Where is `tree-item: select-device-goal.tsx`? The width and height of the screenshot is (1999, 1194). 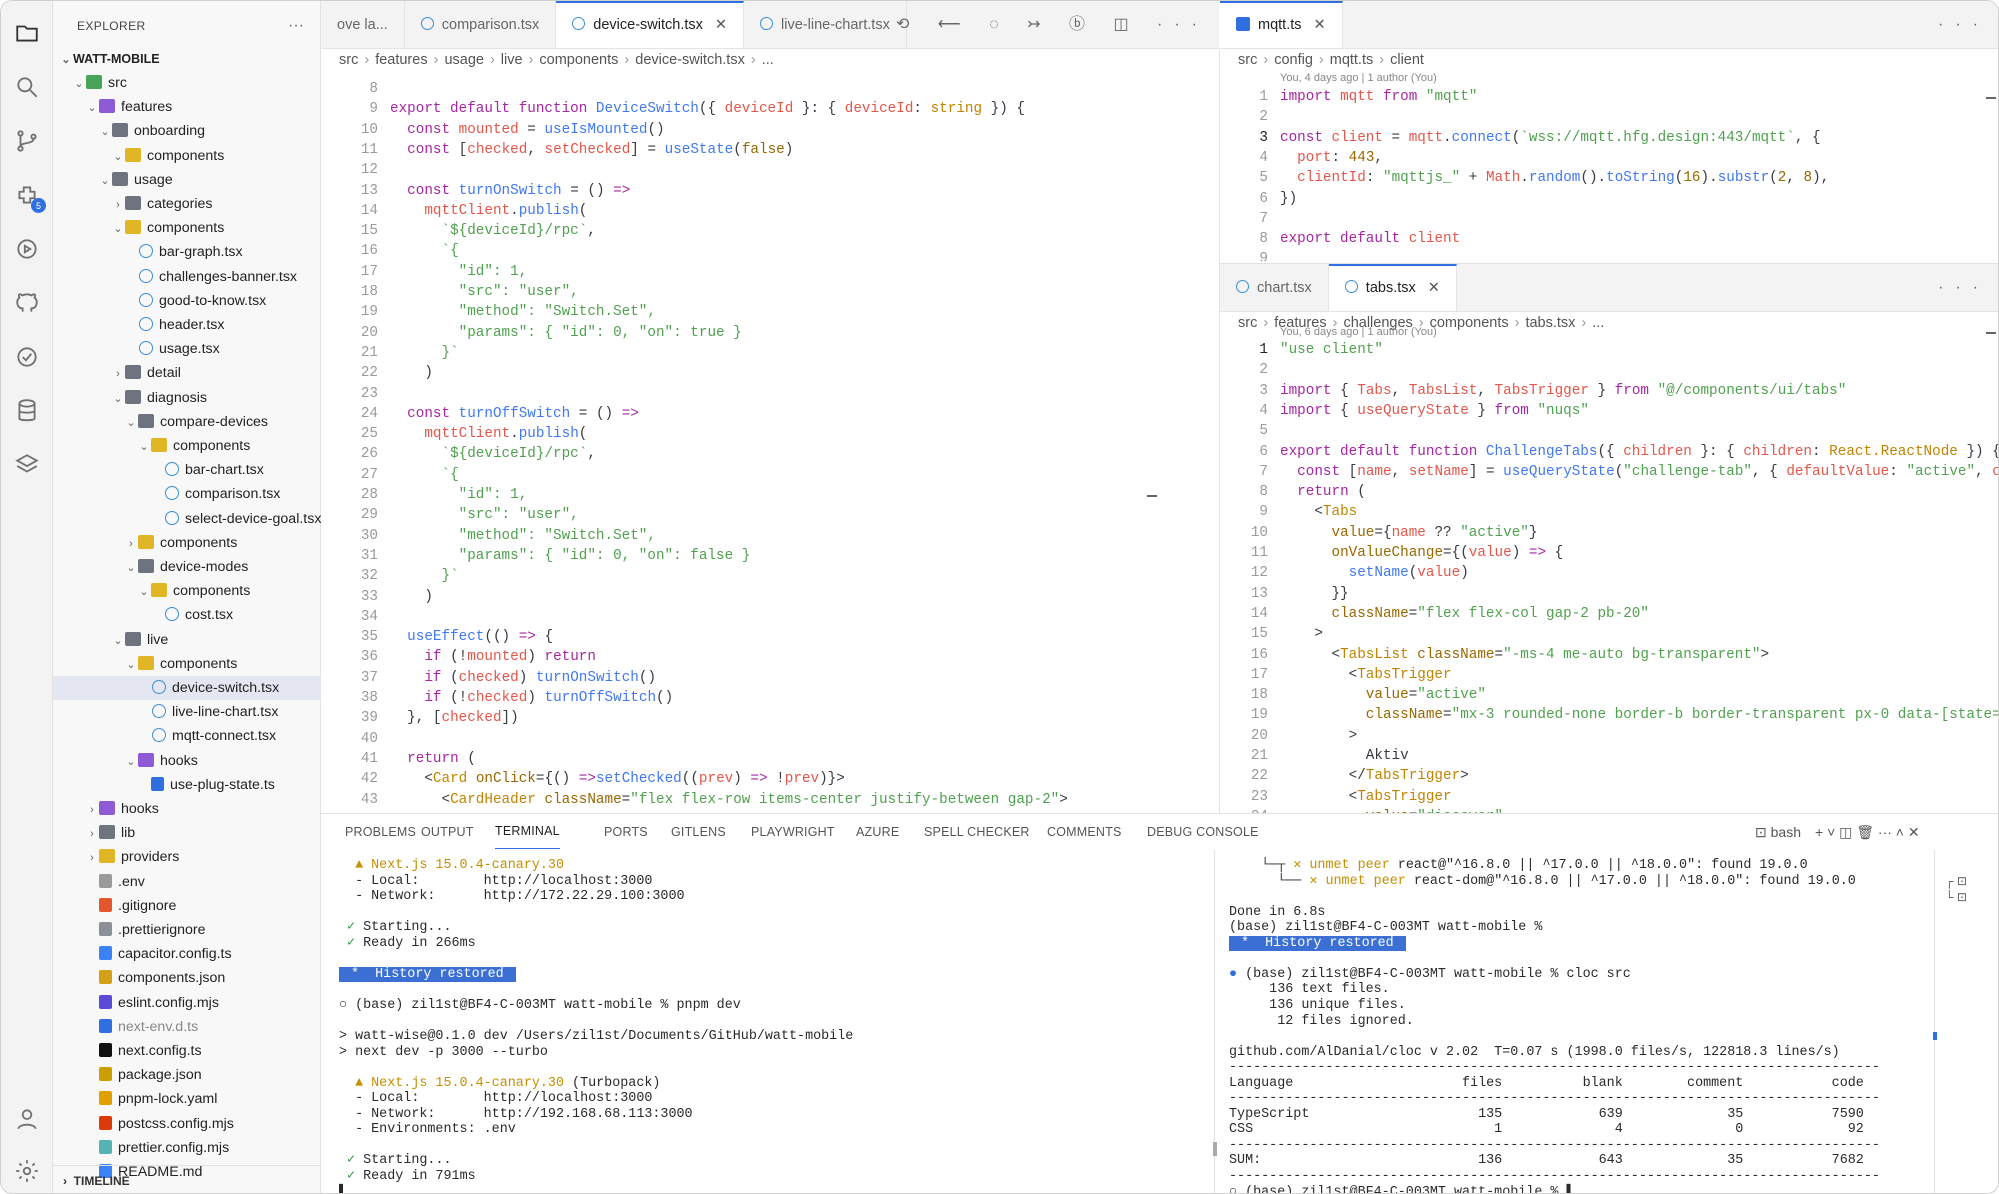
tree-item: select-device-goal.tsx is located at coordinates (187, 519).